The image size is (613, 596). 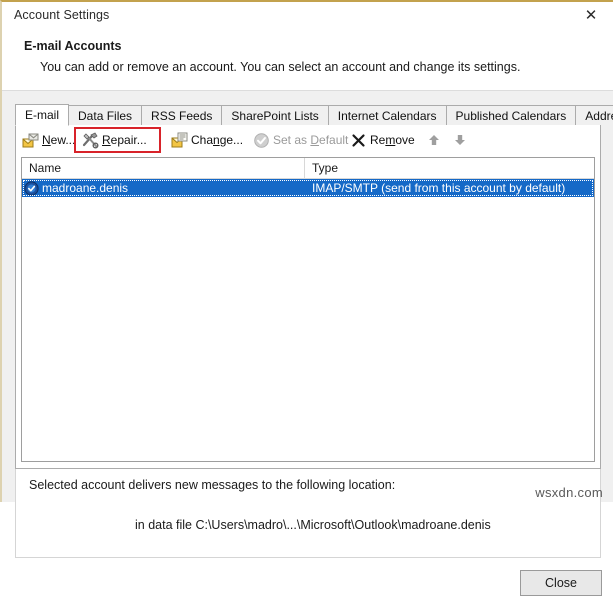 I want to click on set-as-default-button: Set as Default, so click(x=300, y=140).